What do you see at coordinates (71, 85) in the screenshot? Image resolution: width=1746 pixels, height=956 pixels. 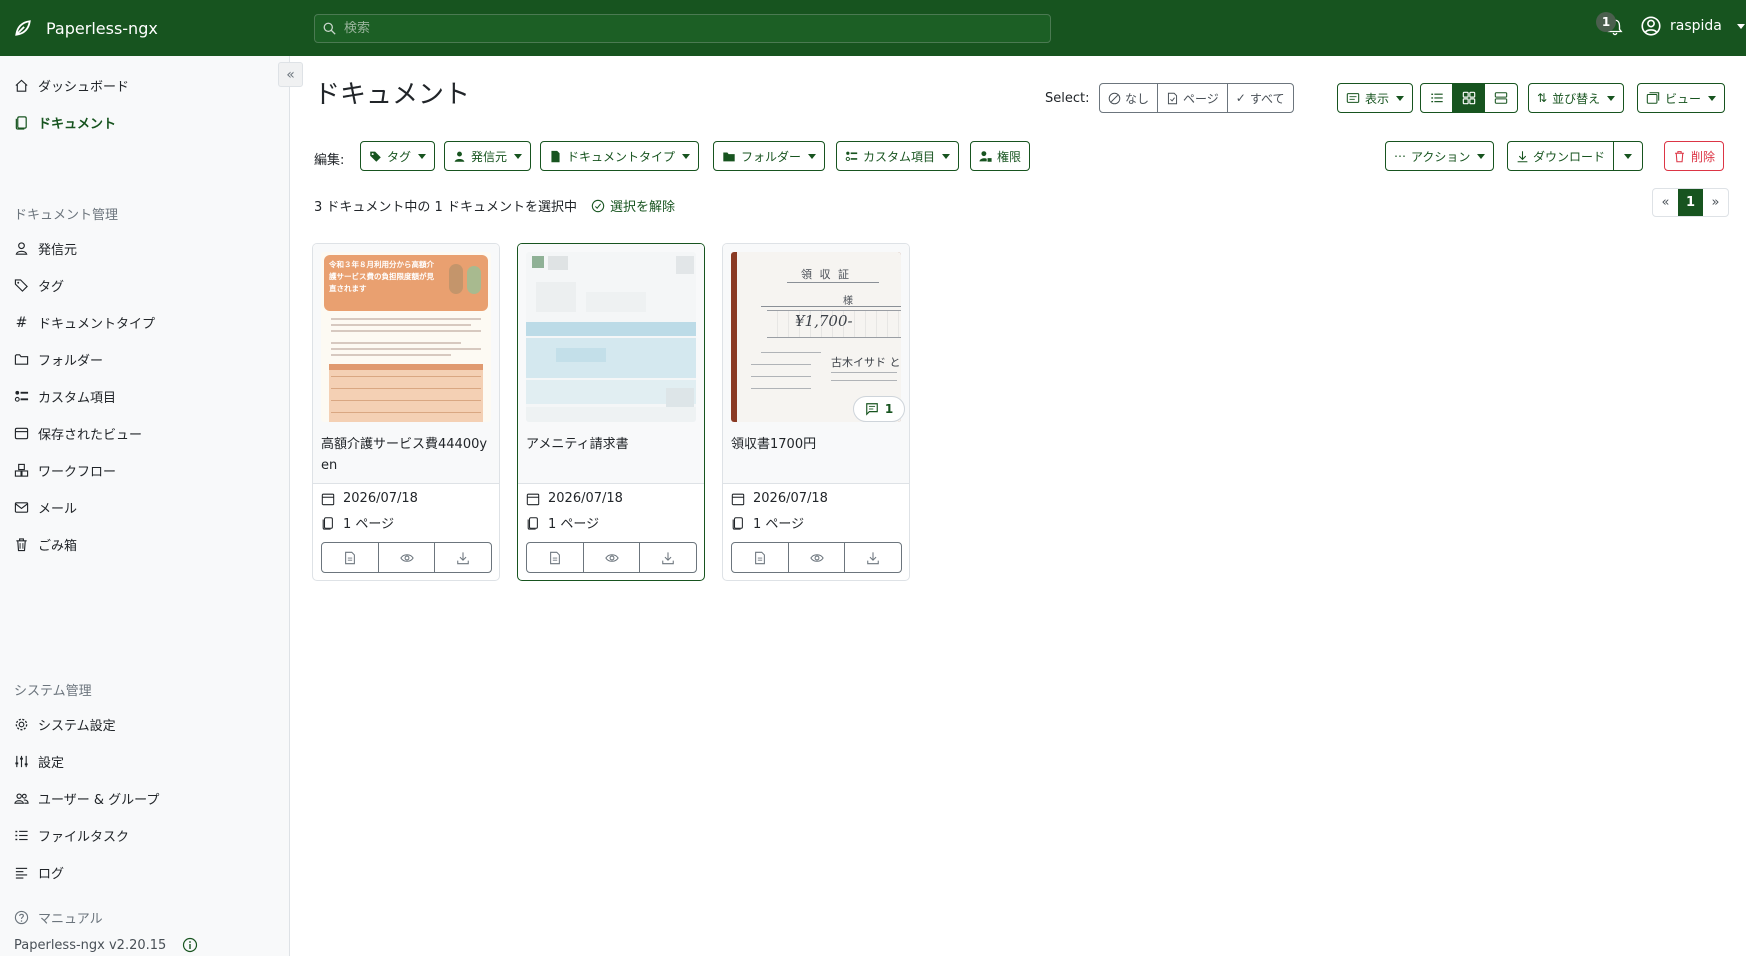 I see `sidebar-item-dashboard: ダッシュボード` at bounding box center [71, 85].